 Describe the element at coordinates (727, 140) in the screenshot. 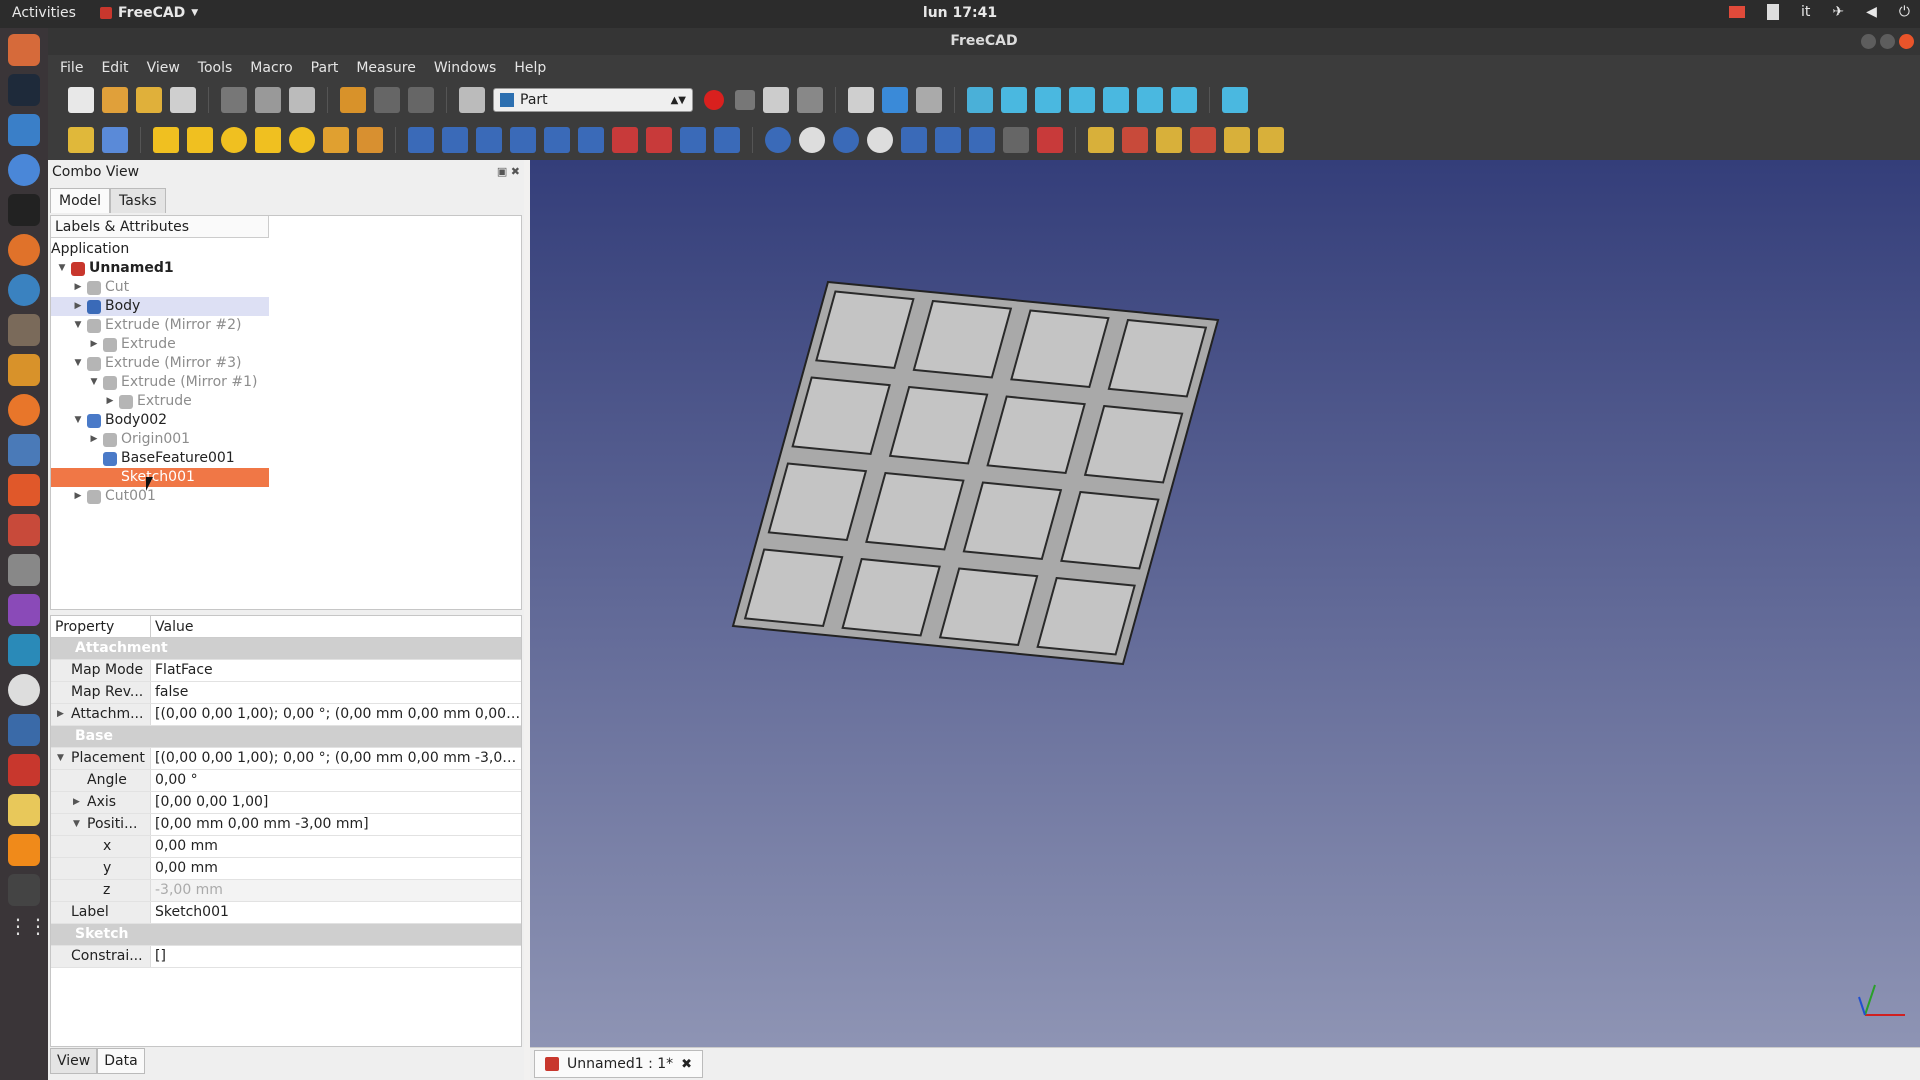

I see `offset-icon` at that location.